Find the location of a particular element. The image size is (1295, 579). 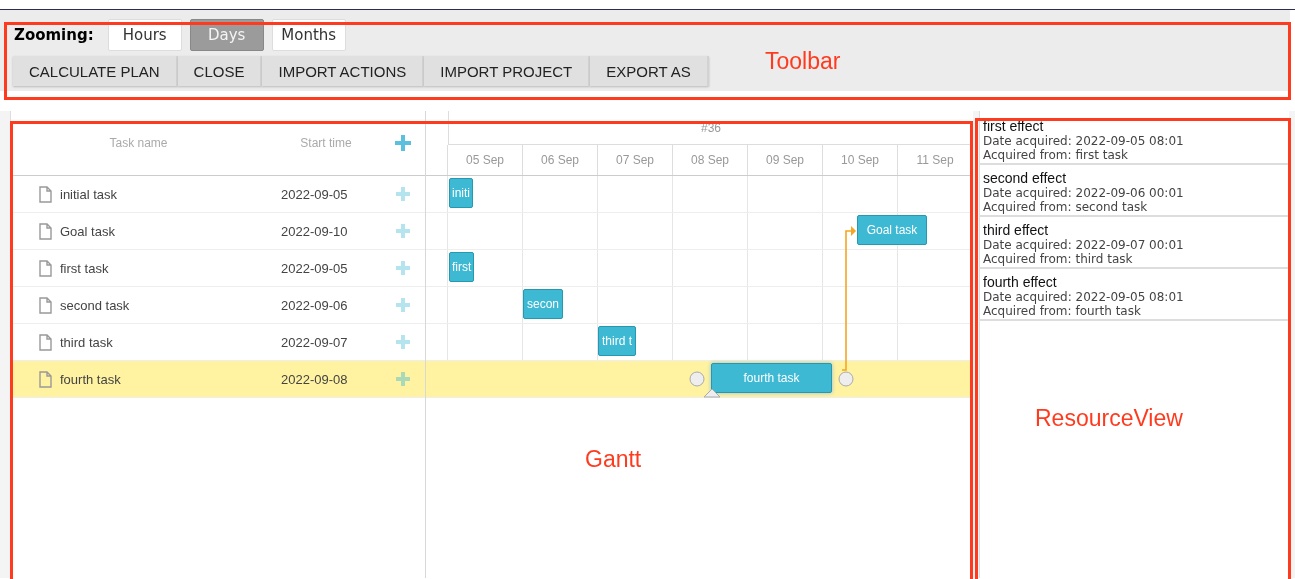

acquired-from: Acquired from: fourth task is located at coordinates (1062, 311).